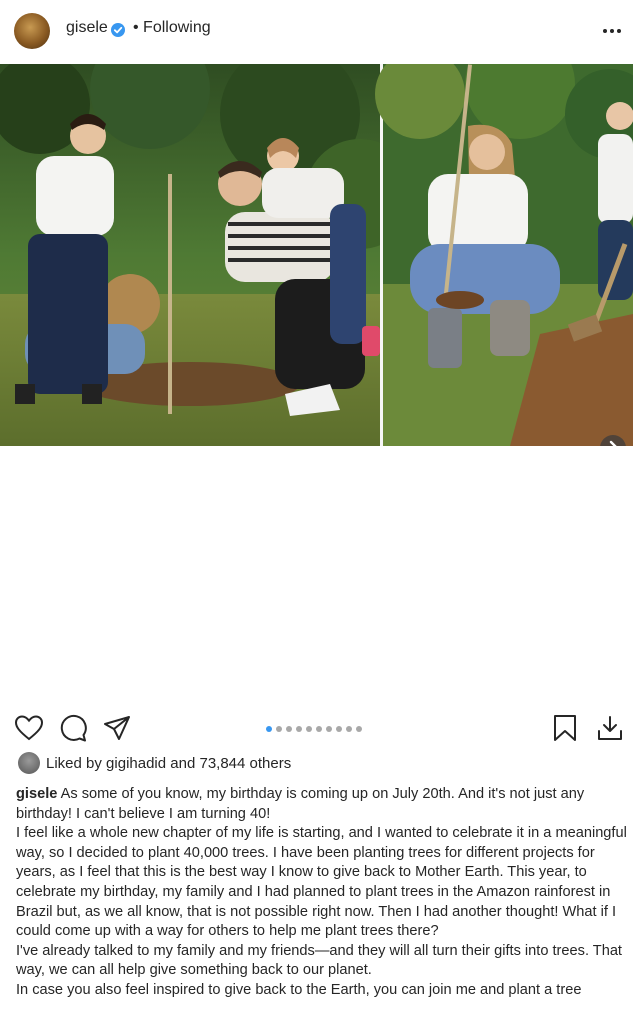 The height and width of the screenshot is (1023, 633). Describe the element at coordinates (565, 728) in the screenshot. I see `bookmark-icon` at that location.